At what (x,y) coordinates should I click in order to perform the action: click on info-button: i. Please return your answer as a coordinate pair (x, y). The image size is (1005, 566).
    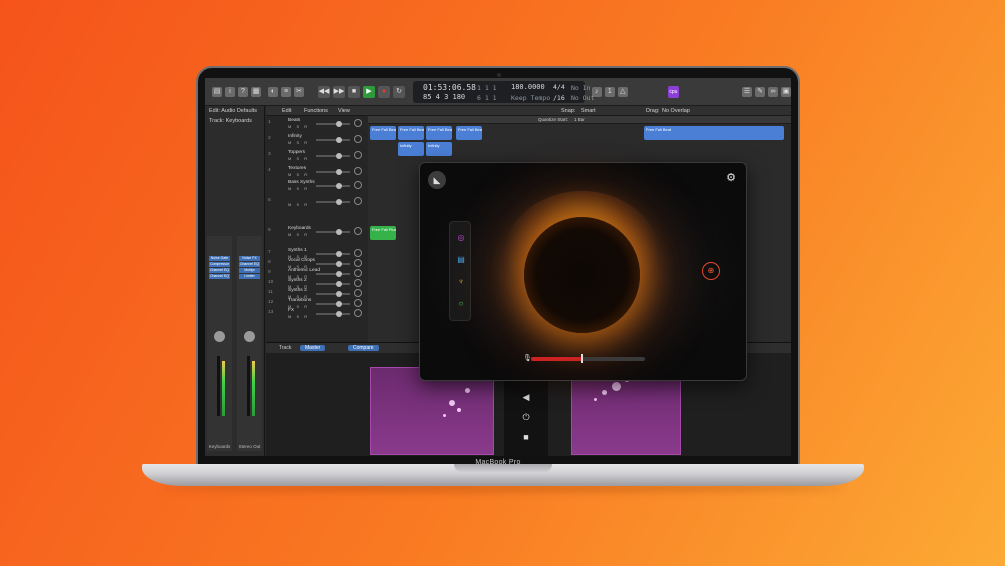
    Looking at the image, I should click on (230, 91).